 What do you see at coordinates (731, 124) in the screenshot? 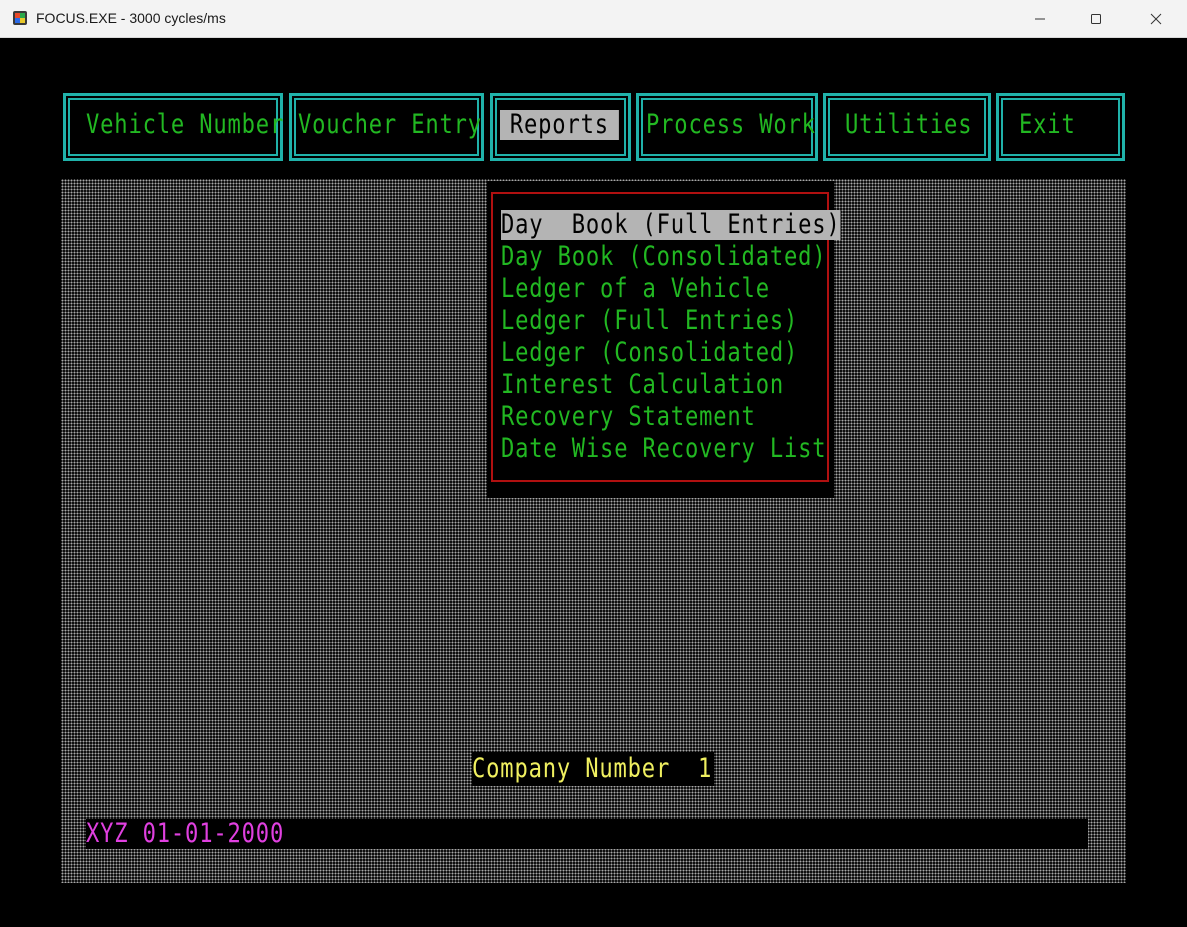
I see `menu-label: Process Work` at bounding box center [731, 124].